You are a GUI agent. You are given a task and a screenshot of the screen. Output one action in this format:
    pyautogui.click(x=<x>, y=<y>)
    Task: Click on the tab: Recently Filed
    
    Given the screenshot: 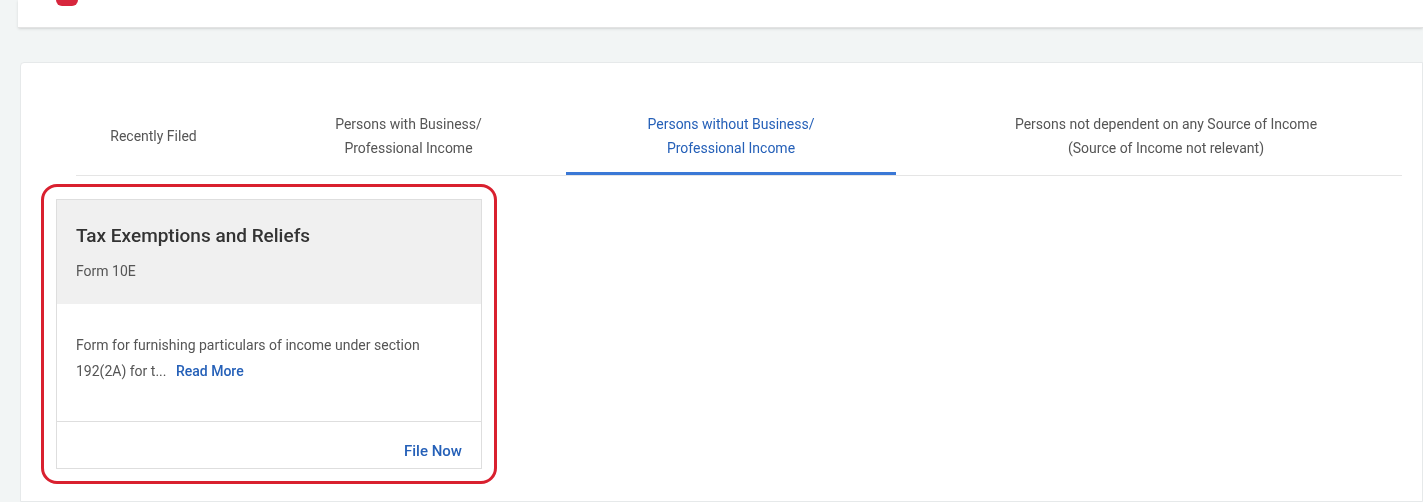 What is the action you would take?
    pyautogui.click(x=153, y=137)
    